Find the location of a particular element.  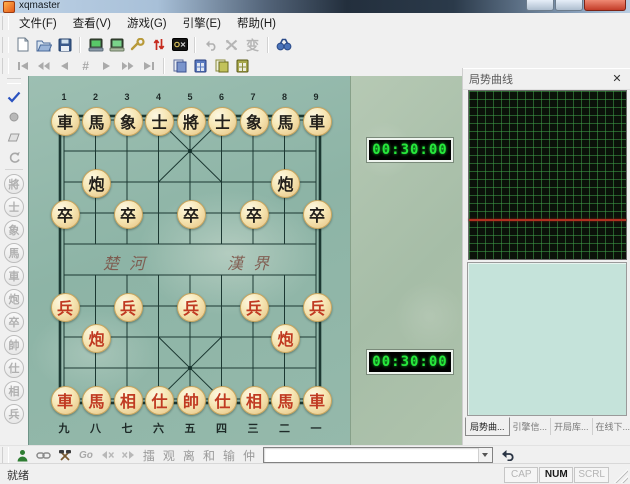

player-button is located at coordinates (22, 455).